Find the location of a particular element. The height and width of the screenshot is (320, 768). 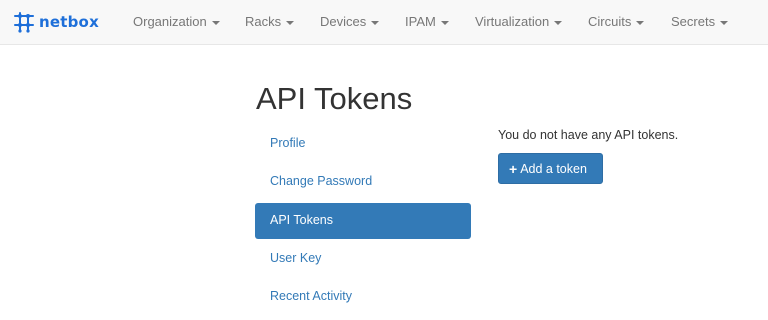

sidebar-item-label: Change Password is located at coordinates (321, 181).